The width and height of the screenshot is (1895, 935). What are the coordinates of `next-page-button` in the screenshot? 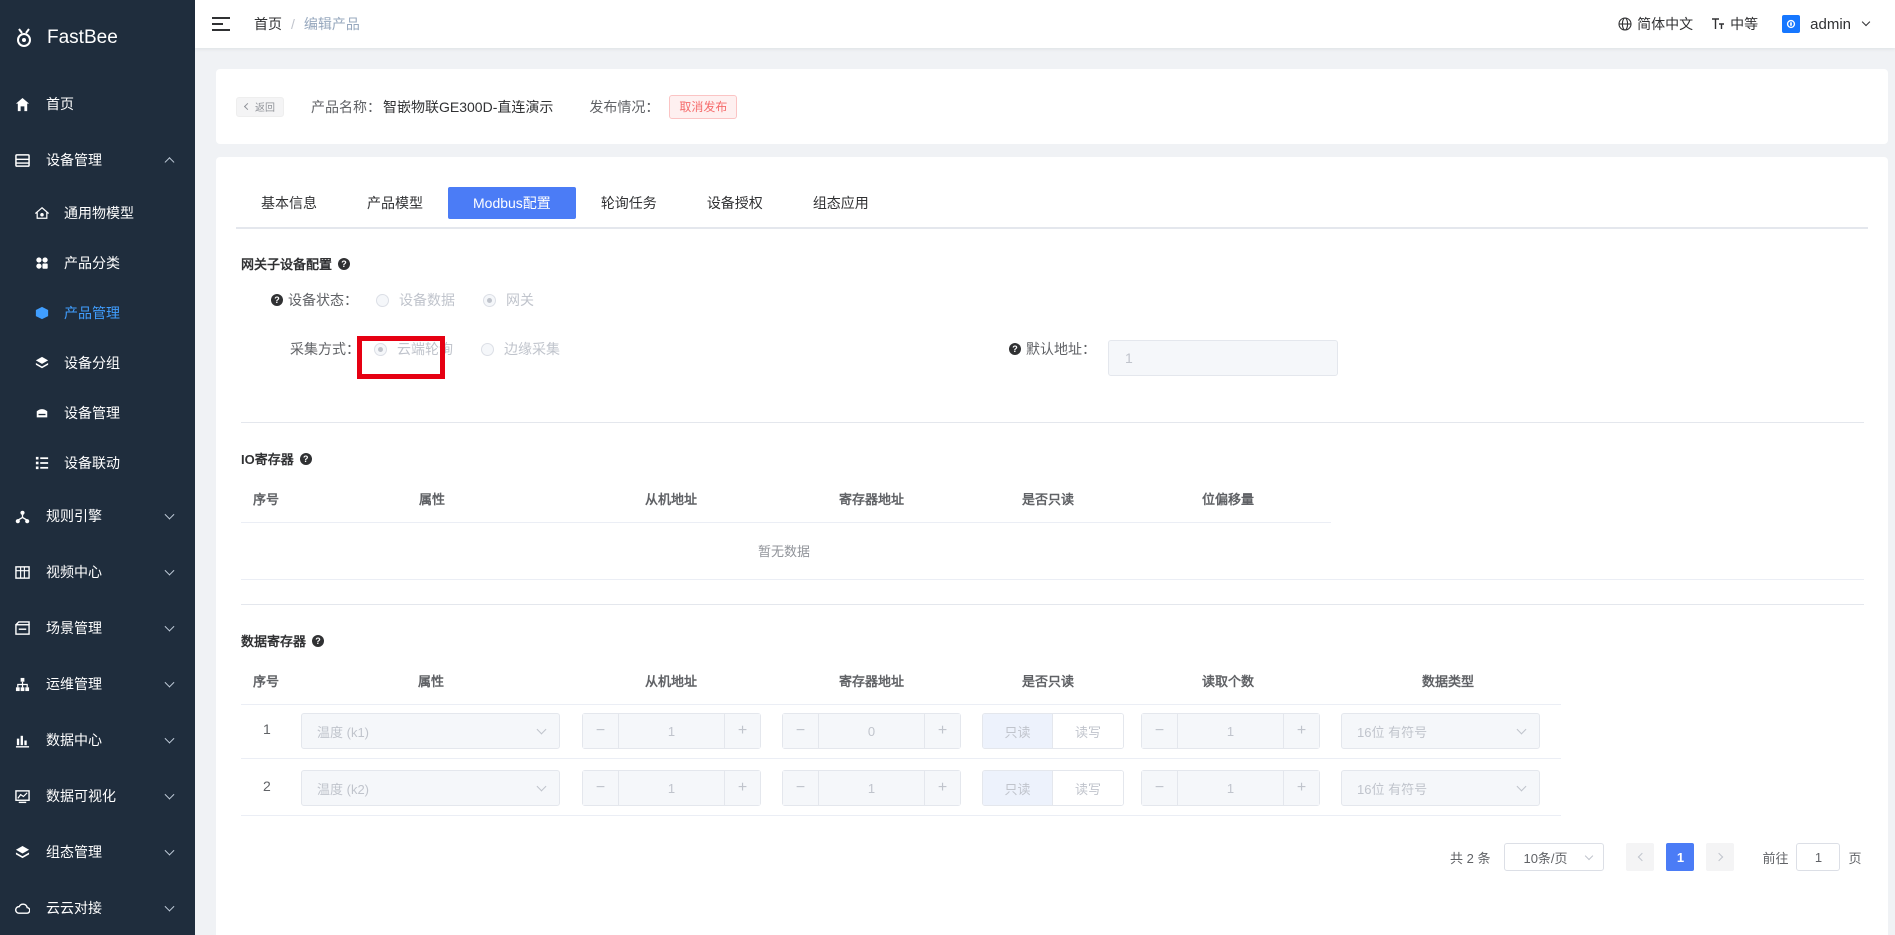 It's located at (1720, 857).